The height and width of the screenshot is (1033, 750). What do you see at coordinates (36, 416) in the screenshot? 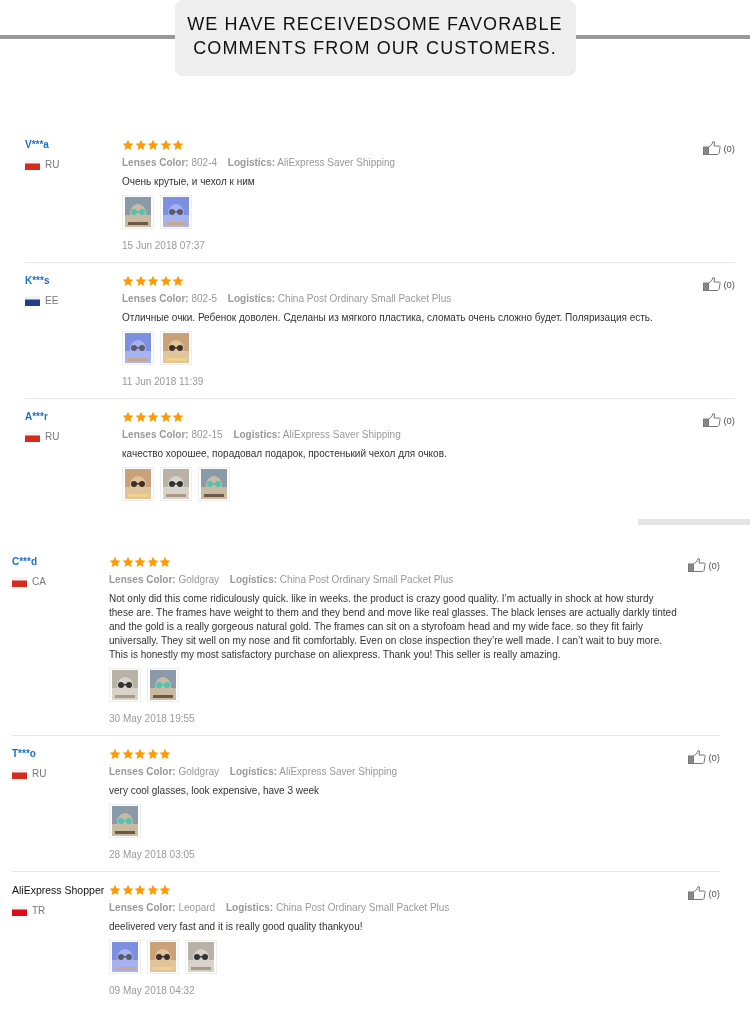
I see `reviewer-name: A***r` at bounding box center [36, 416].